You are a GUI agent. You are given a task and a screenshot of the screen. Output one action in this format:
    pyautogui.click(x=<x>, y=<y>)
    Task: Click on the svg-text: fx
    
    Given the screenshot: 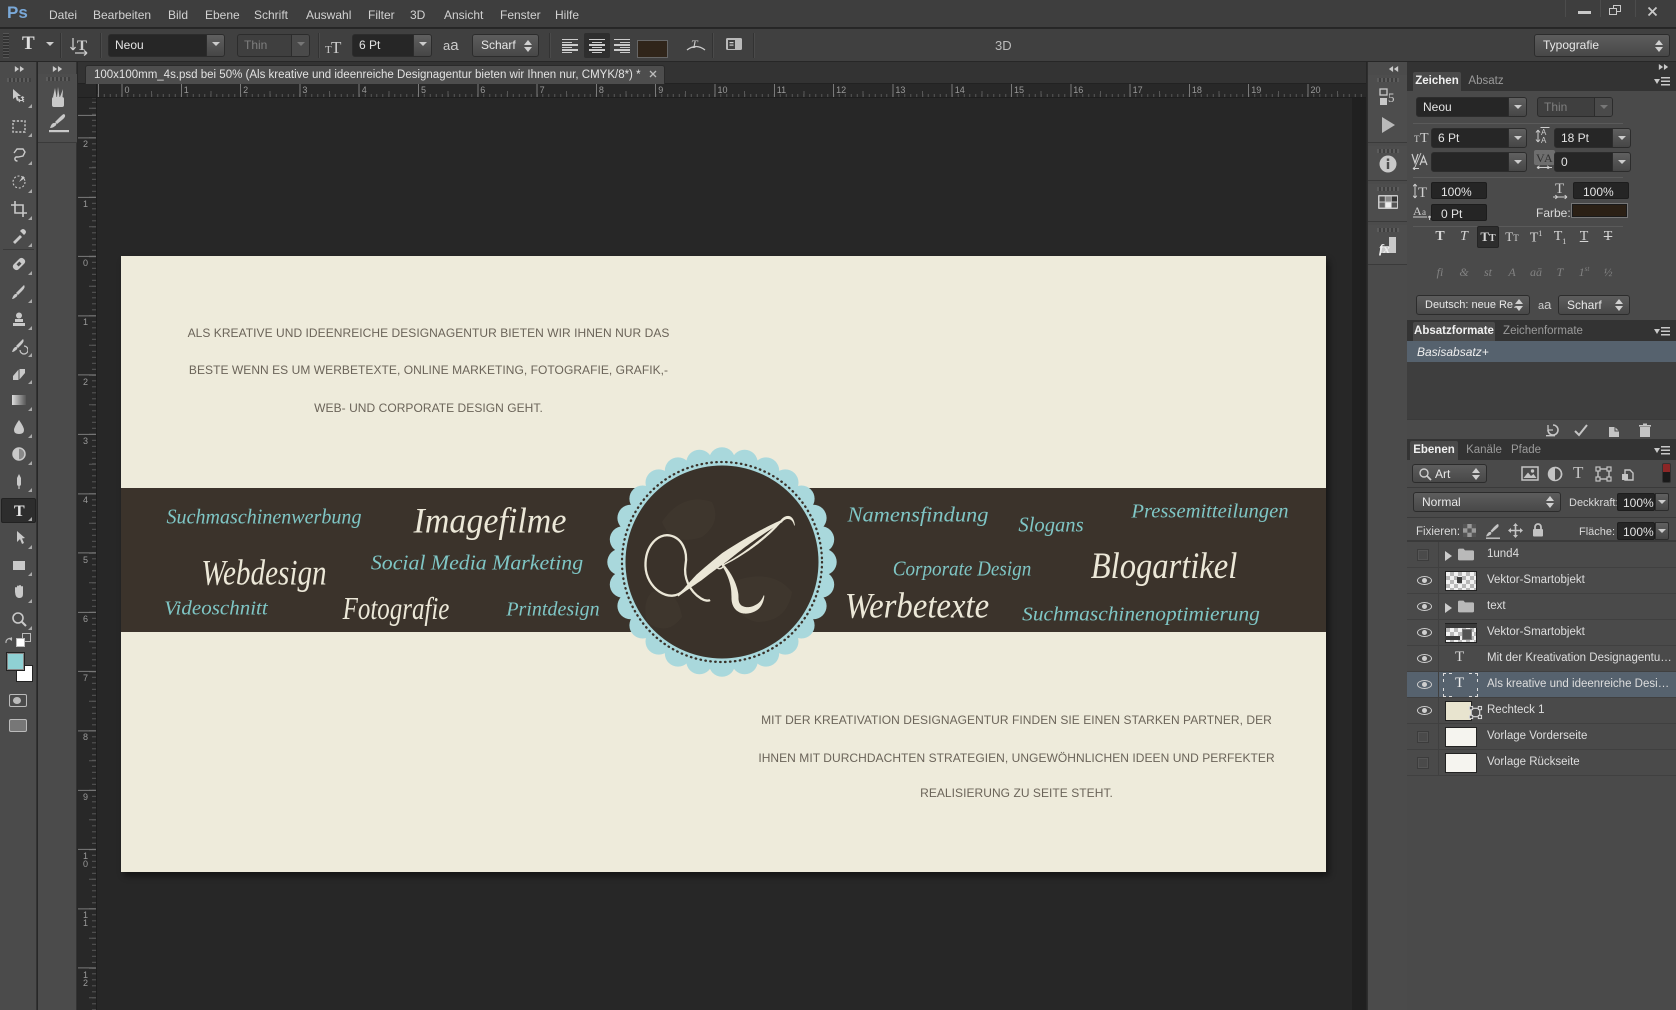 What is the action you would take?
    pyautogui.click(x=1384, y=248)
    